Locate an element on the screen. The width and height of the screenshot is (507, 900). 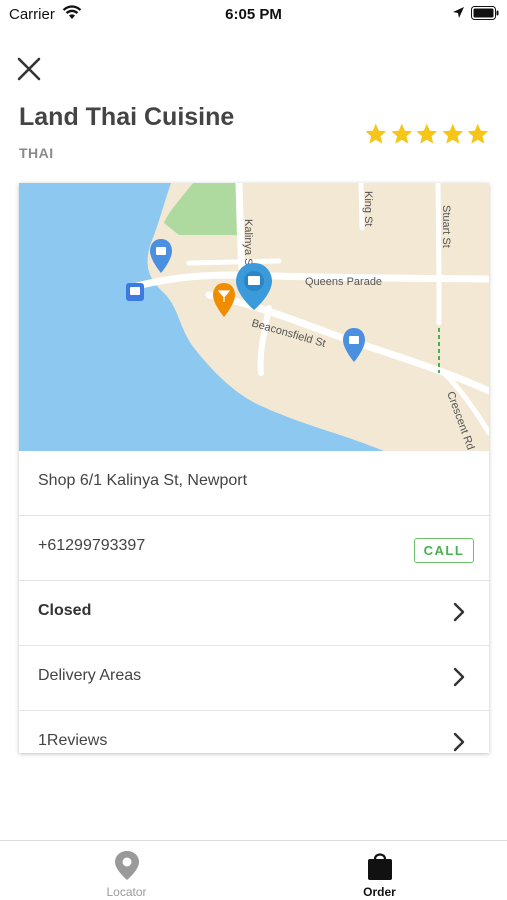
close-icon is located at coordinates (29, 69).